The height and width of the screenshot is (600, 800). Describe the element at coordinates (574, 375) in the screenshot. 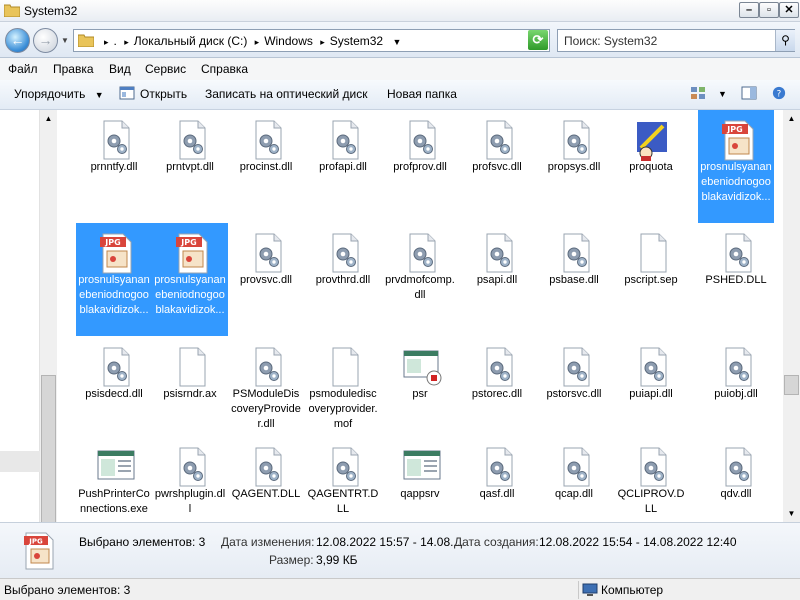

I see `file-item: pstorsvc.dll` at that location.